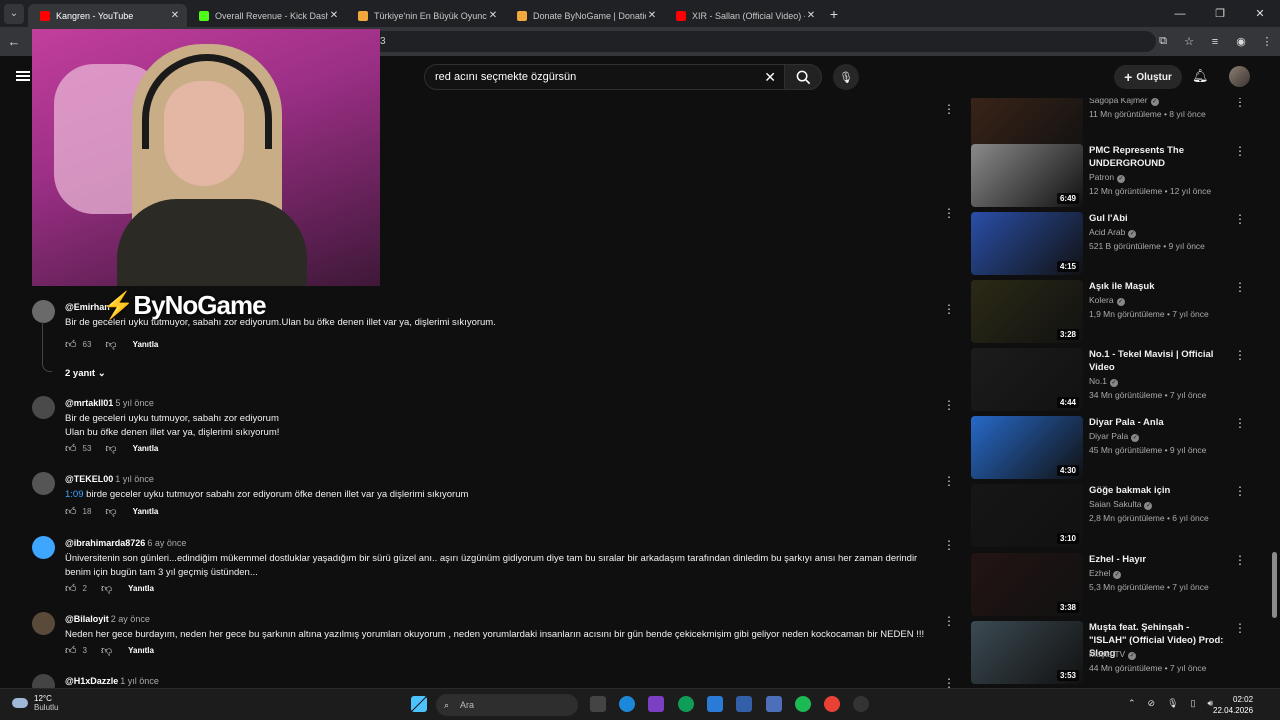 Image resolution: width=1280 pixels, height=720 pixels. What do you see at coordinates (1180, 13) in the screenshot?
I see `minimize-icon: —` at bounding box center [1180, 13].